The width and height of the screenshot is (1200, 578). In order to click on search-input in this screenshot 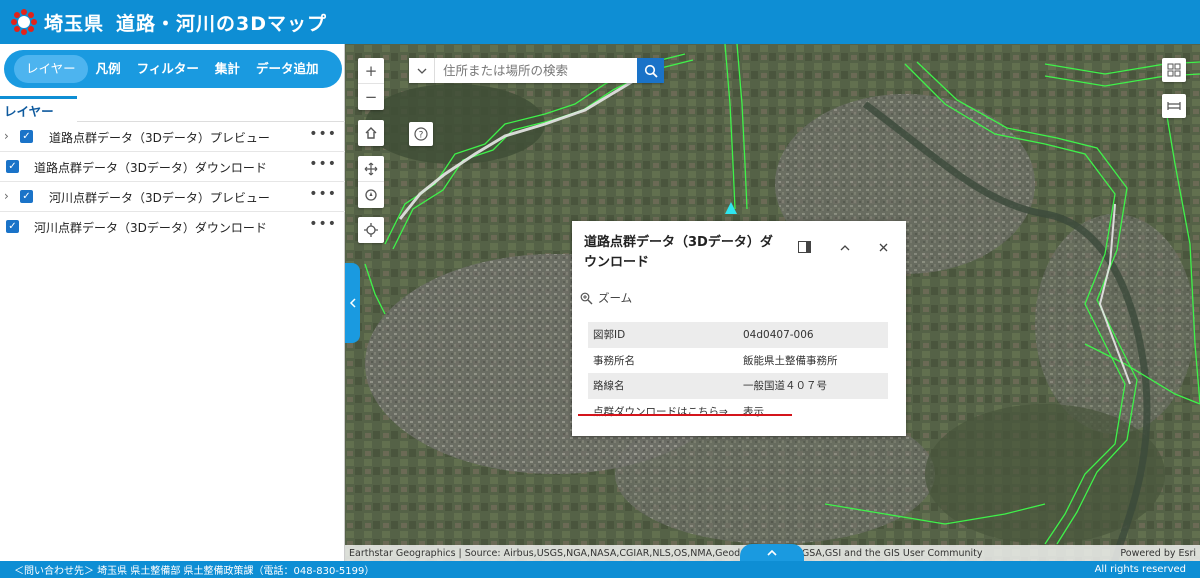, I will do `click(535, 70)`.